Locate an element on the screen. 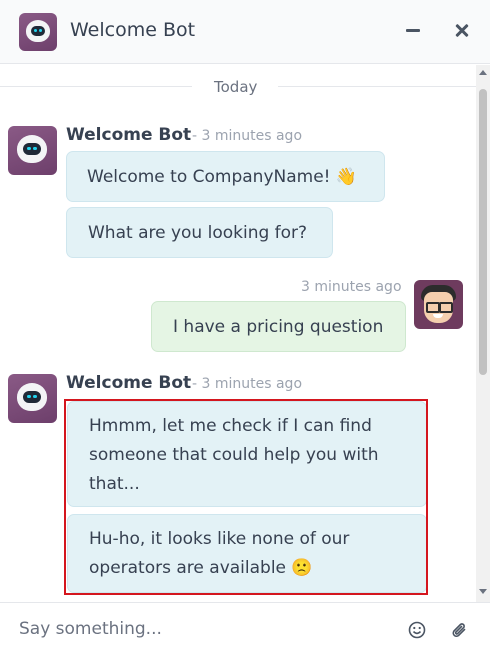 This screenshot has width=490, height=655. day-label: Today is located at coordinates (236, 87).